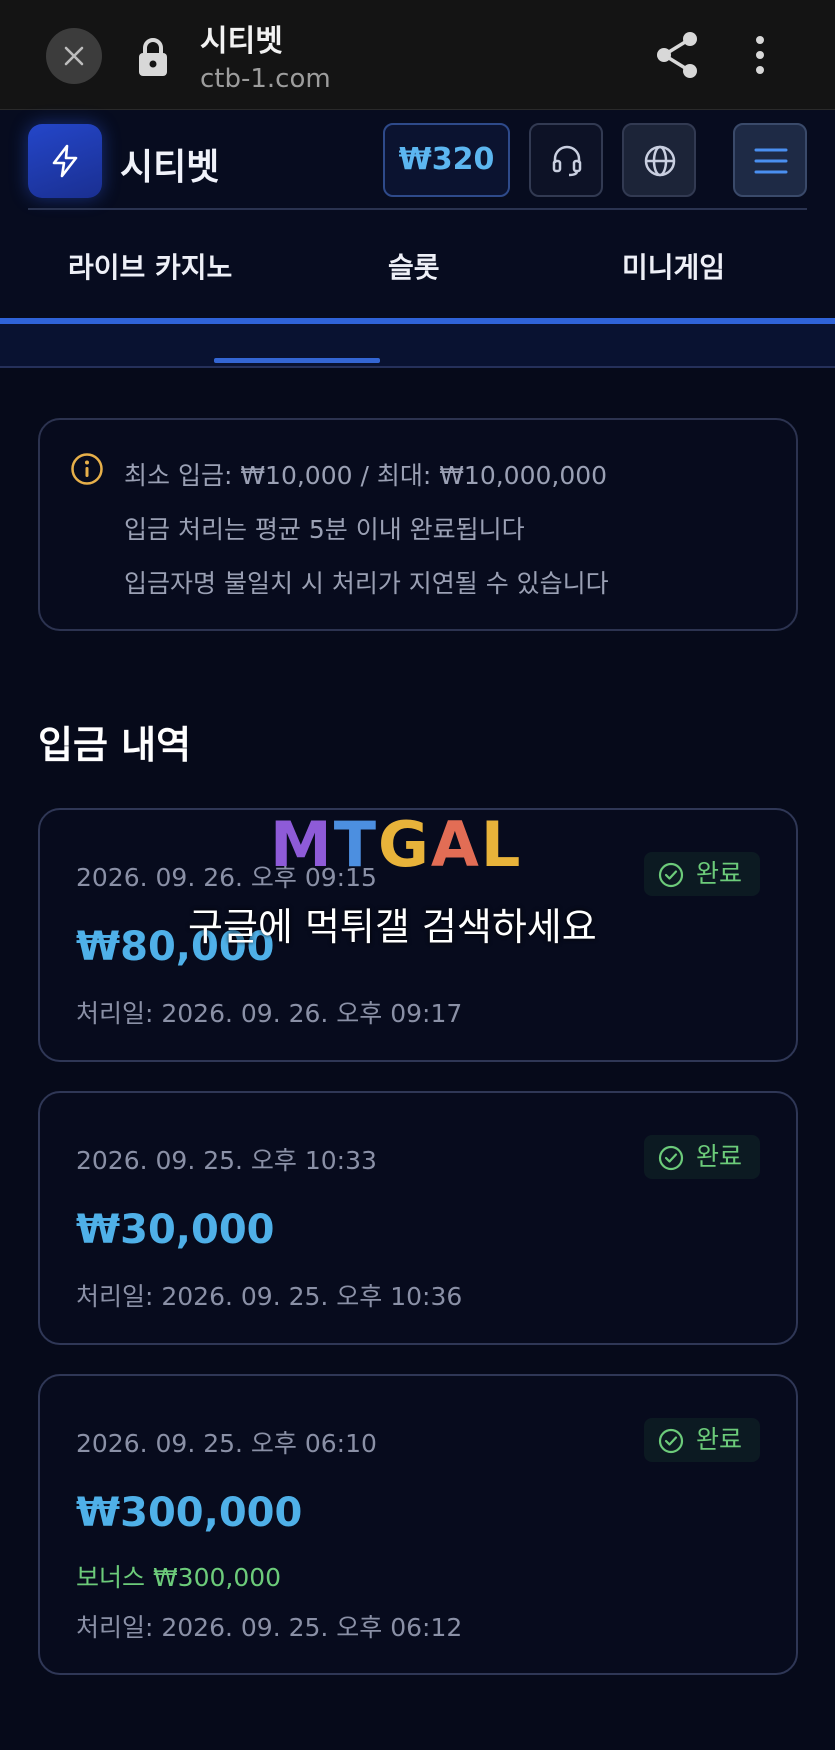 Image resolution: width=835 pixels, height=1750 pixels. What do you see at coordinates (417, 346) in the screenshot?
I see `sub-nav-strip` at bounding box center [417, 346].